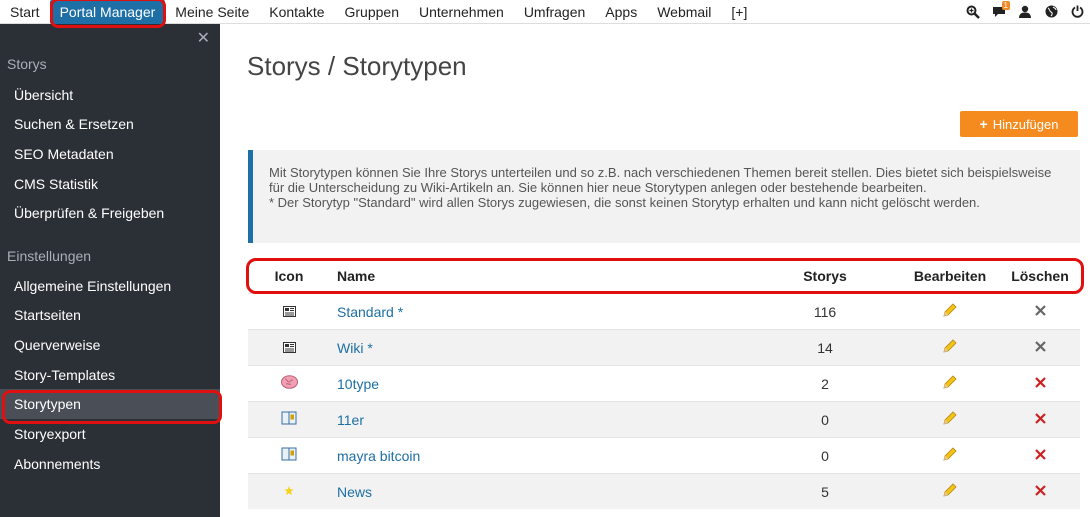 The width and height of the screenshot is (1090, 517). What do you see at coordinates (664, 383) in the screenshot?
I see `table-row: 10type 2` at bounding box center [664, 383].